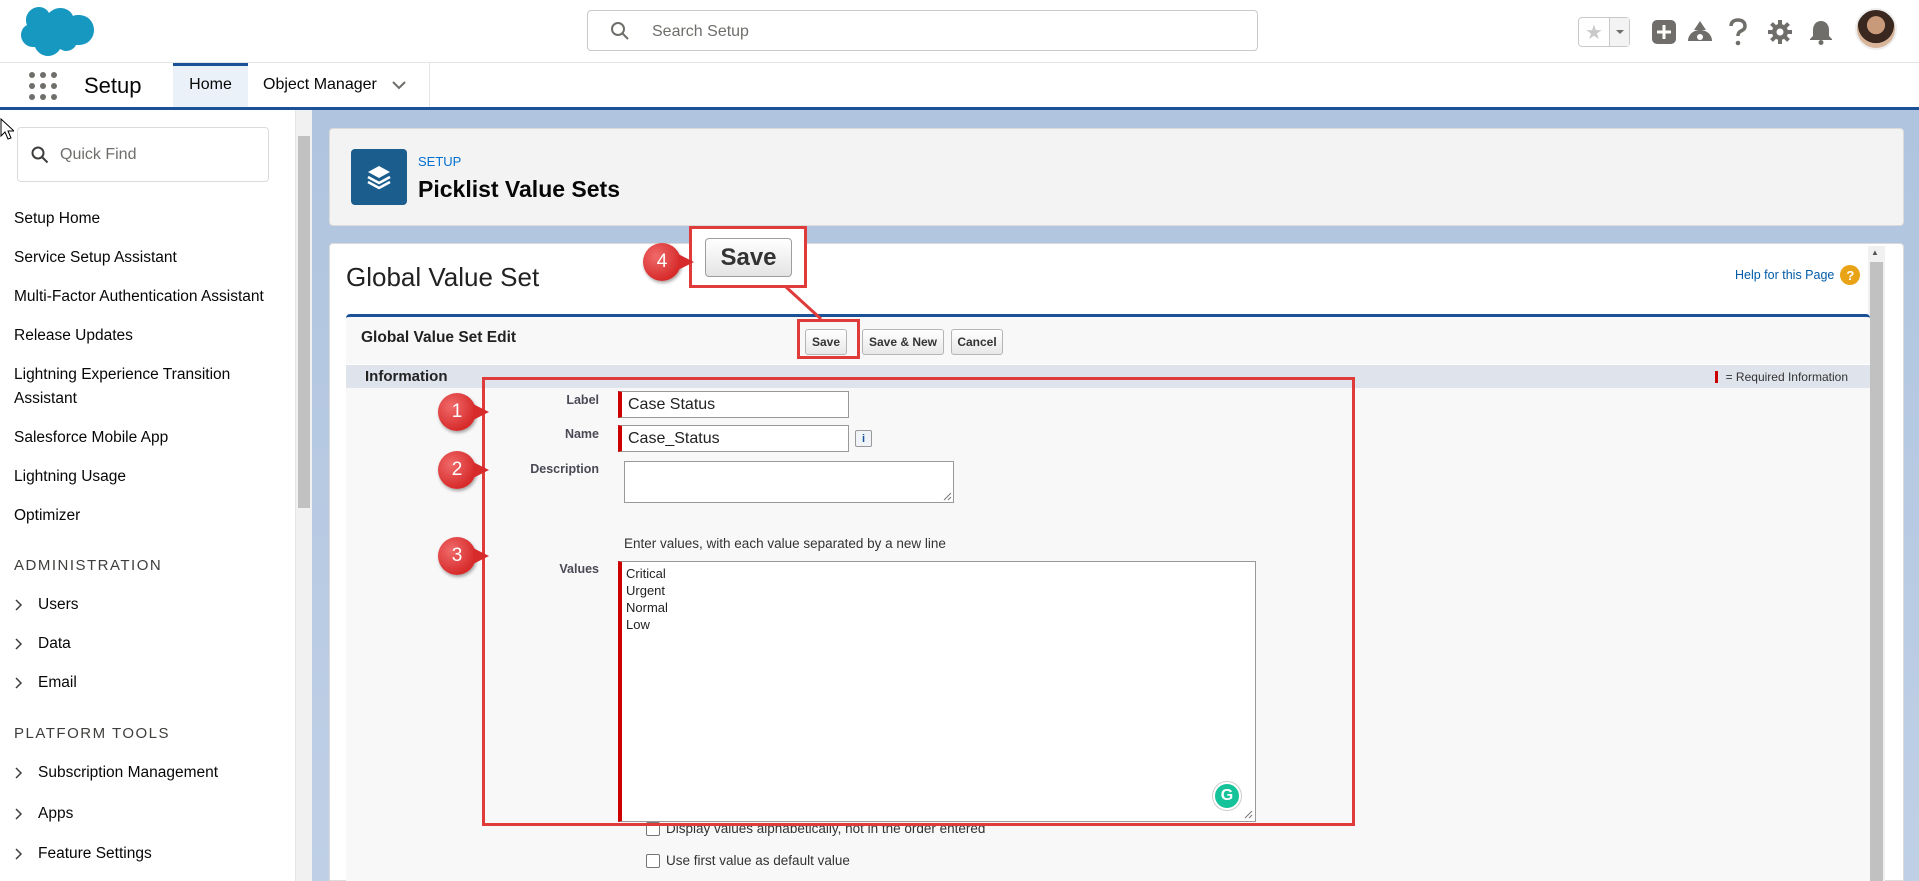  I want to click on sidebar-item-apps: Apps, so click(43, 814).